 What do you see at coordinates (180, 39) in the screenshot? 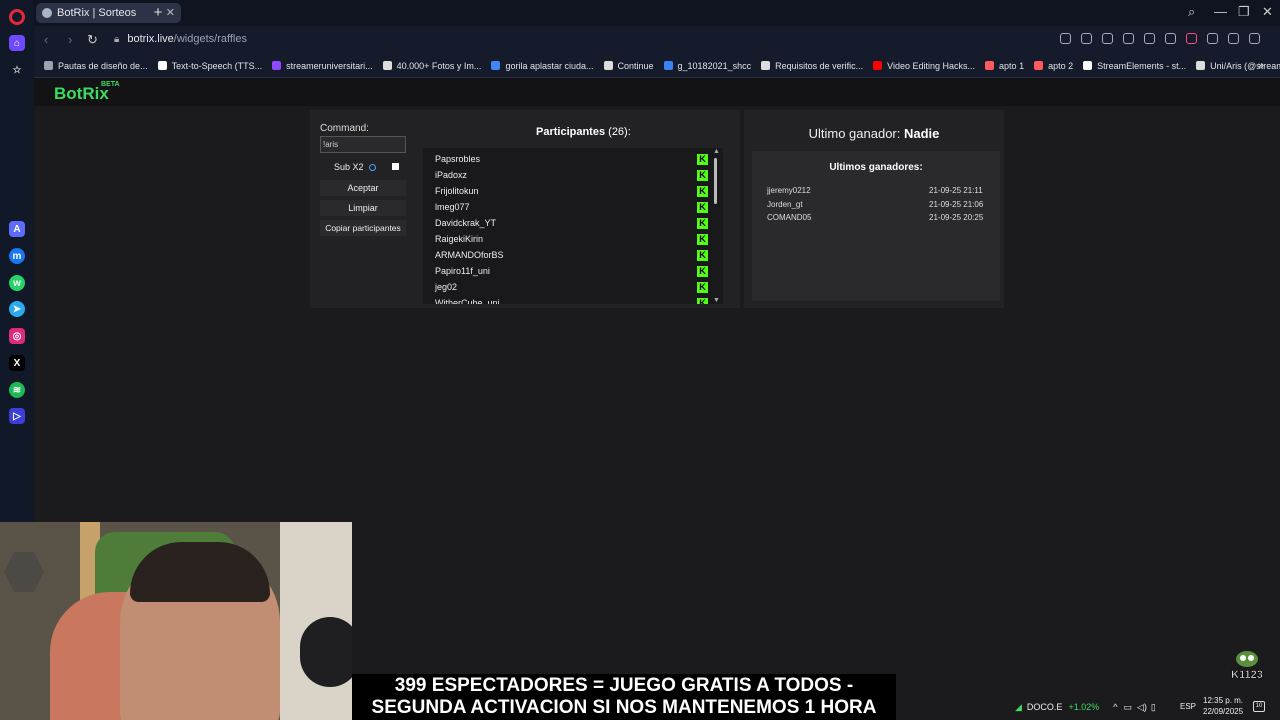
I see `url-field: 🔒︎ botrix.live/widgets/raffles` at bounding box center [180, 39].